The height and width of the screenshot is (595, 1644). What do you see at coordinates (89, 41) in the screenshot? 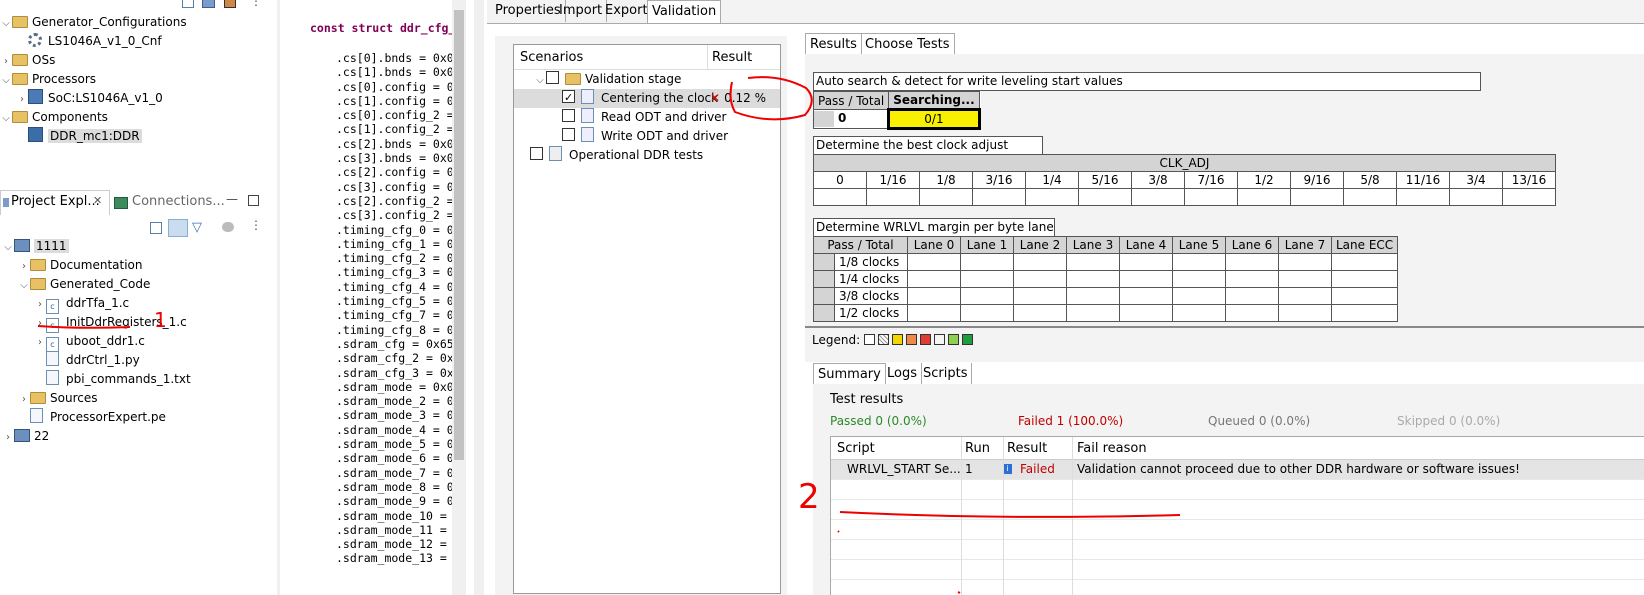
I see `tree-item: LS1046A_v1_0_Cnf` at bounding box center [89, 41].